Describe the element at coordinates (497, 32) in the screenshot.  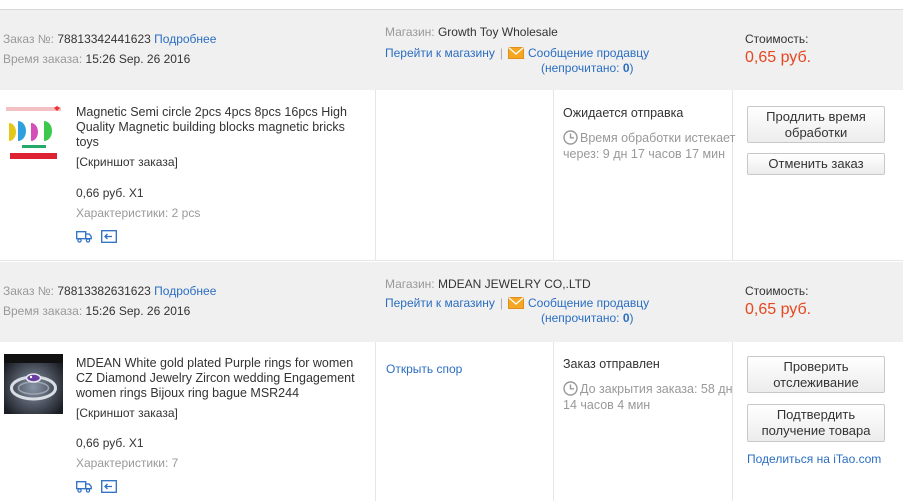
I see `store-name: Growth Toy Wholesale` at that location.